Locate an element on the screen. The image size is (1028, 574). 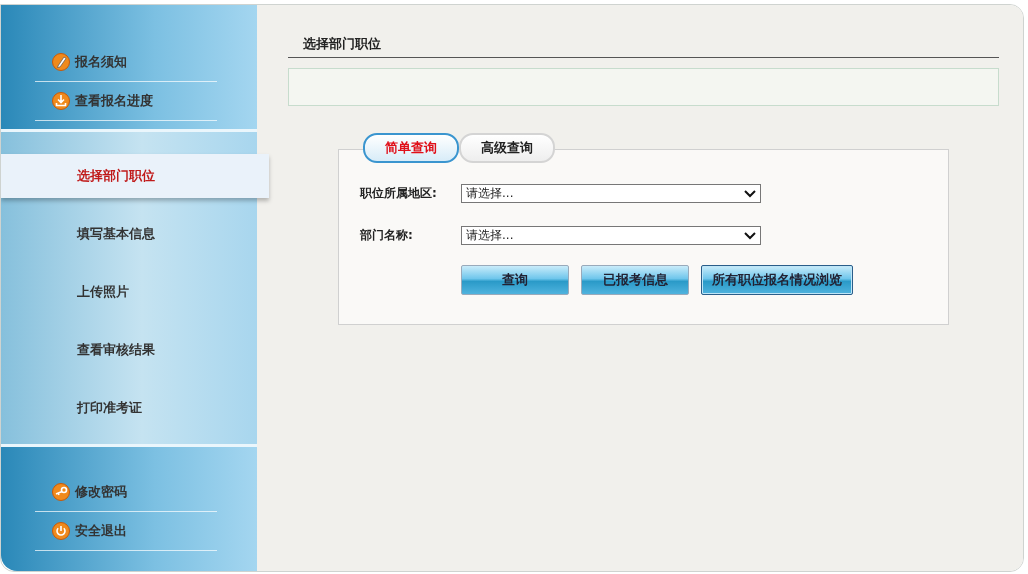
action-button: 查询 is located at coordinates (515, 280).